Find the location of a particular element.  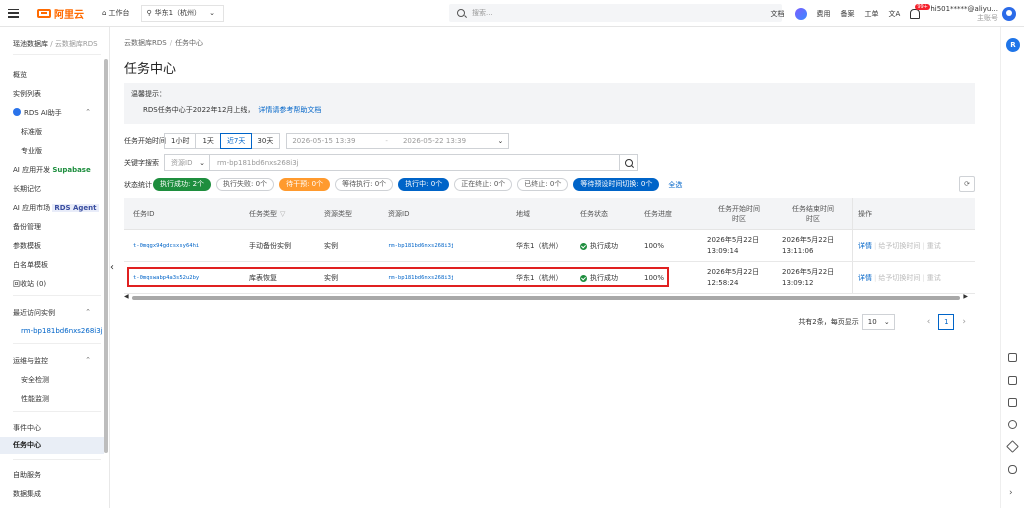

scroll-thumb is located at coordinates (546, 298).